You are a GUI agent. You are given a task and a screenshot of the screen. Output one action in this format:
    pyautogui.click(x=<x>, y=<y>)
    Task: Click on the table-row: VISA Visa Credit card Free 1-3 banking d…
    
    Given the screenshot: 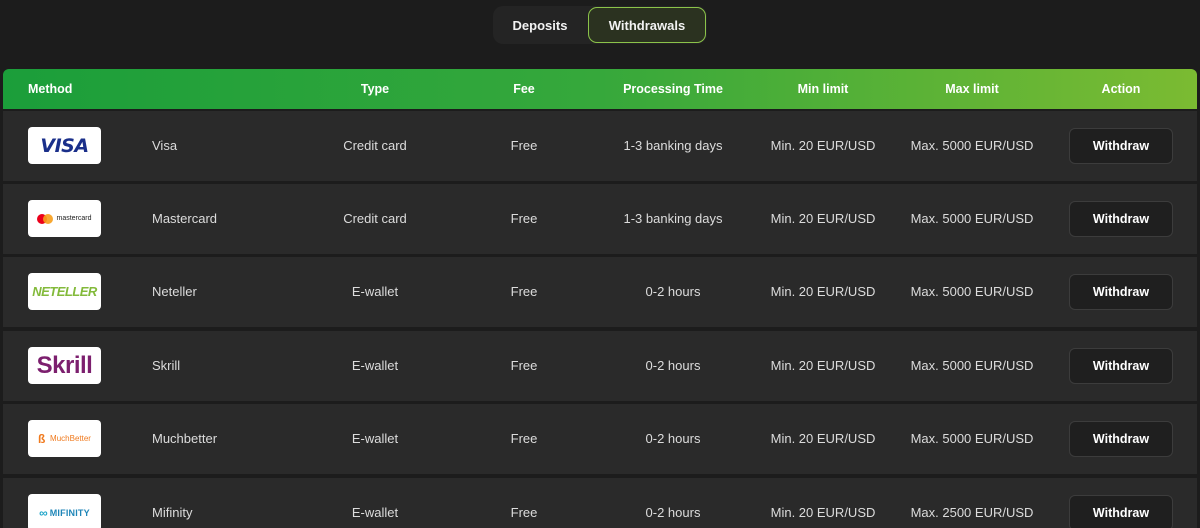 What is the action you would take?
    pyautogui.click(x=600, y=146)
    